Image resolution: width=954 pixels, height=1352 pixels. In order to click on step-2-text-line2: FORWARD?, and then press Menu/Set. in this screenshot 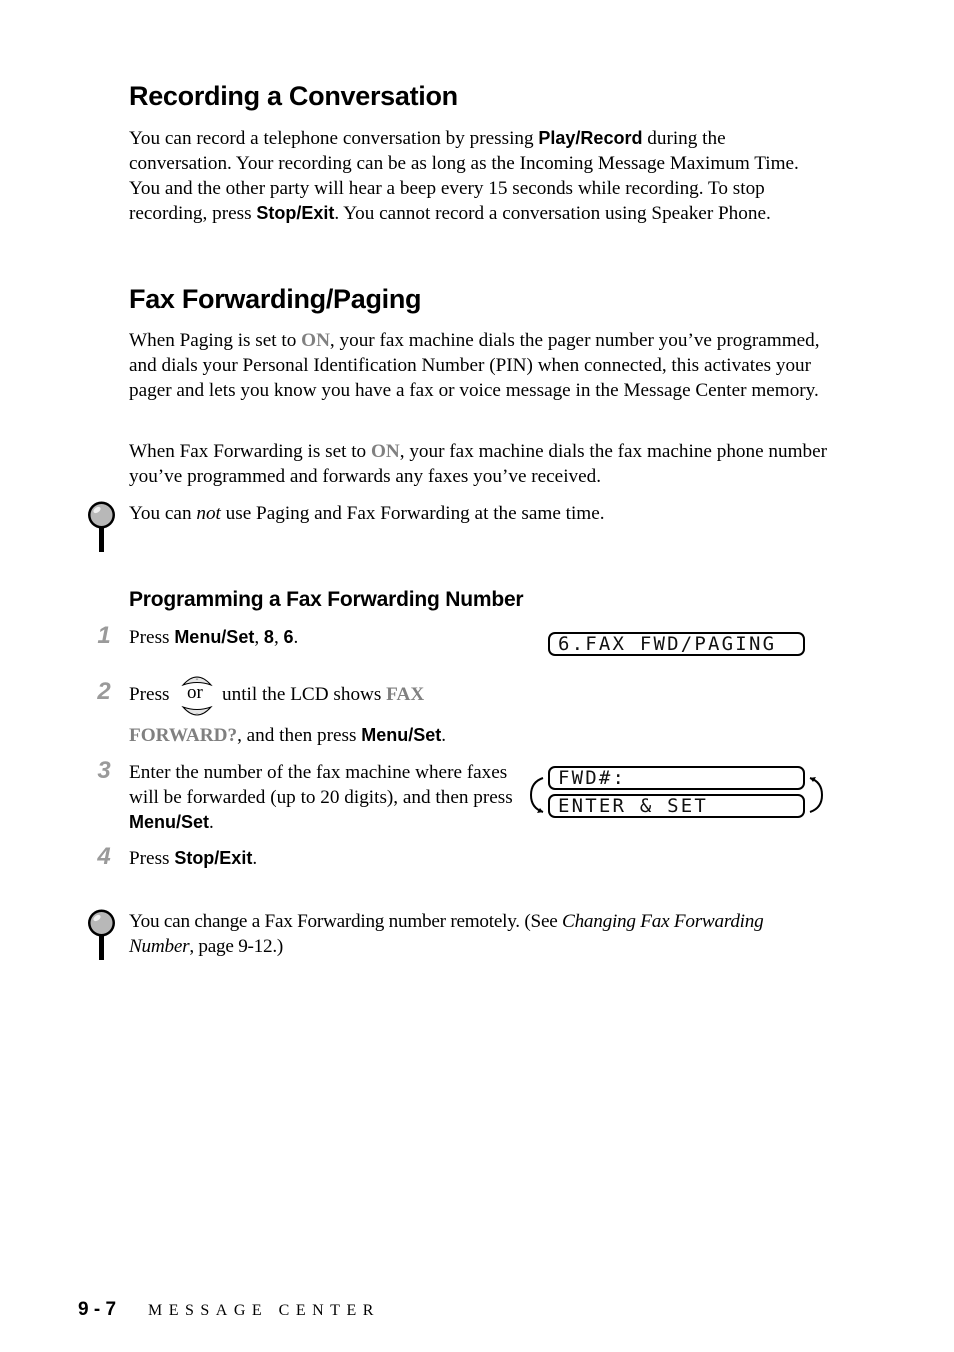, I will do `click(287, 735)`.